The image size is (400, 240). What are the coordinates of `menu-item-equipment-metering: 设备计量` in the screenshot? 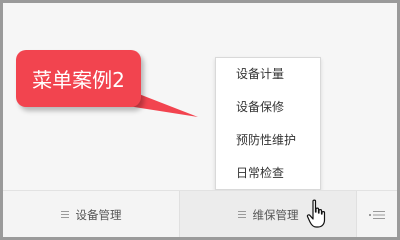 It's located at (268, 74).